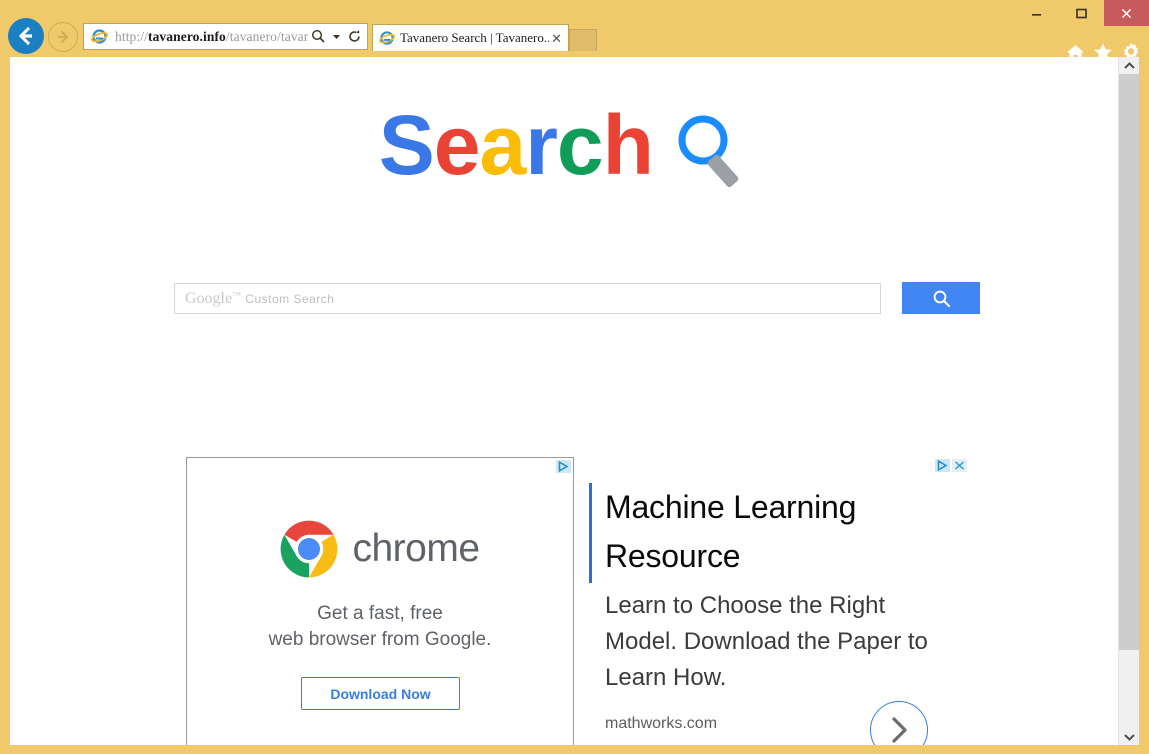 The image size is (1149, 754). What do you see at coordinates (416, 548) in the screenshot?
I see `chrome-wordmark: chrome` at bounding box center [416, 548].